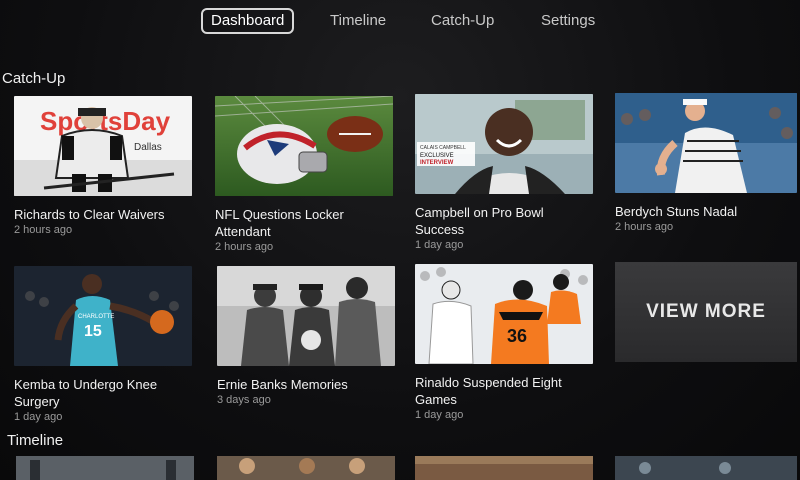 The image size is (800, 480). What do you see at coordinates (86, 393) in the screenshot?
I see `video-title: Kemba to Undergo Knee Surgery` at bounding box center [86, 393].